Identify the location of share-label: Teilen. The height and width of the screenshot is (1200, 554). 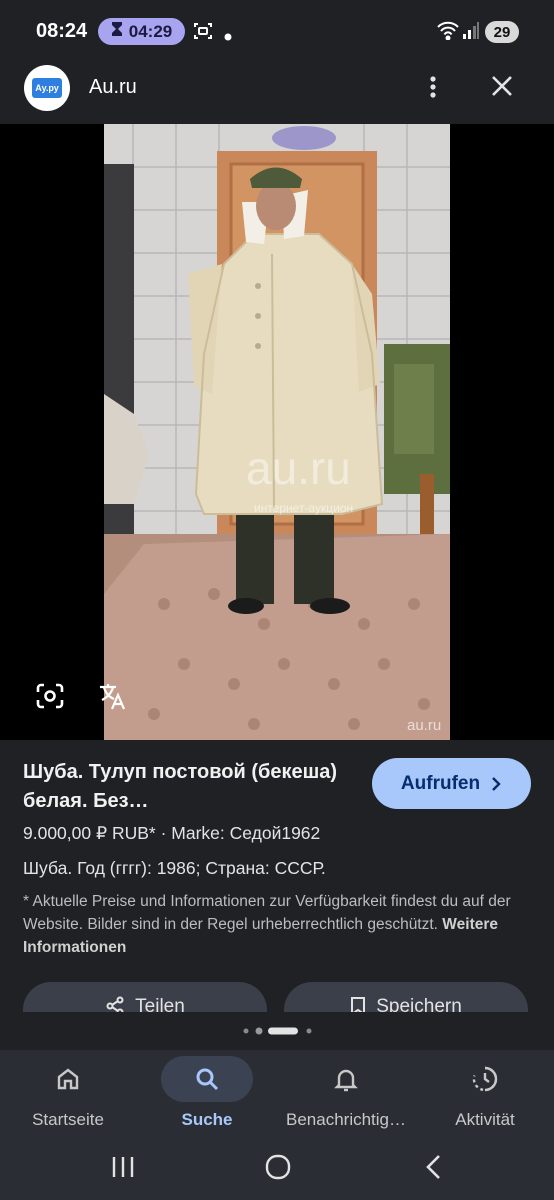
(160, 1004).